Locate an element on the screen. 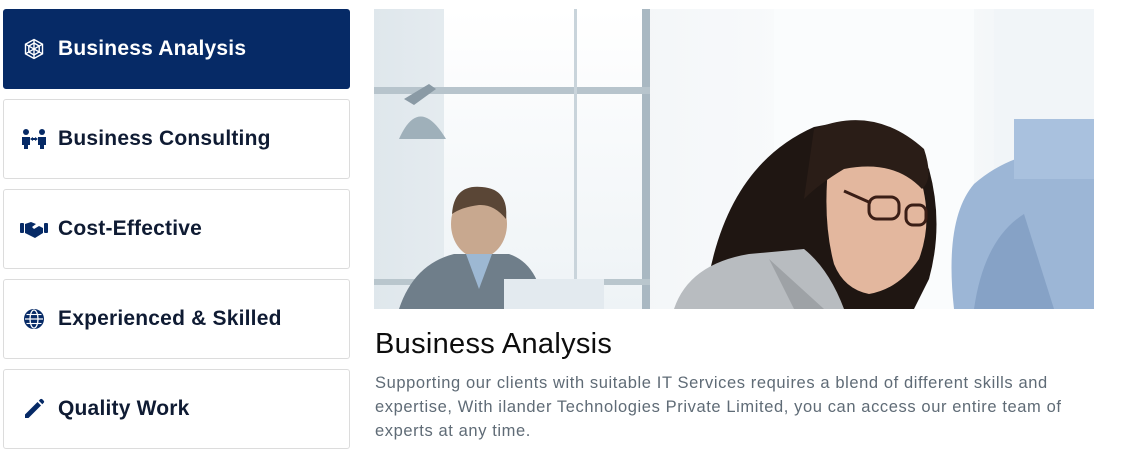  tab-cost-effective: Cost-Effective is located at coordinates (176, 229).